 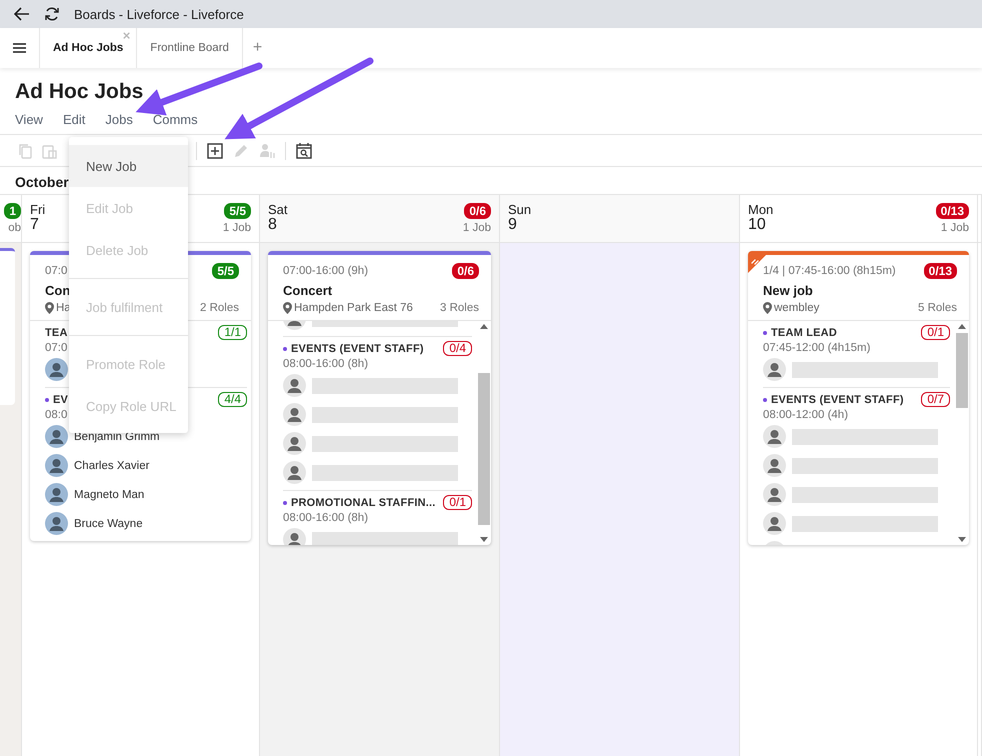 What do you see at coordinates (935, 399) in the screenshot?
I see `role-fill-count: 0/7` at bounding box center [935, 399].